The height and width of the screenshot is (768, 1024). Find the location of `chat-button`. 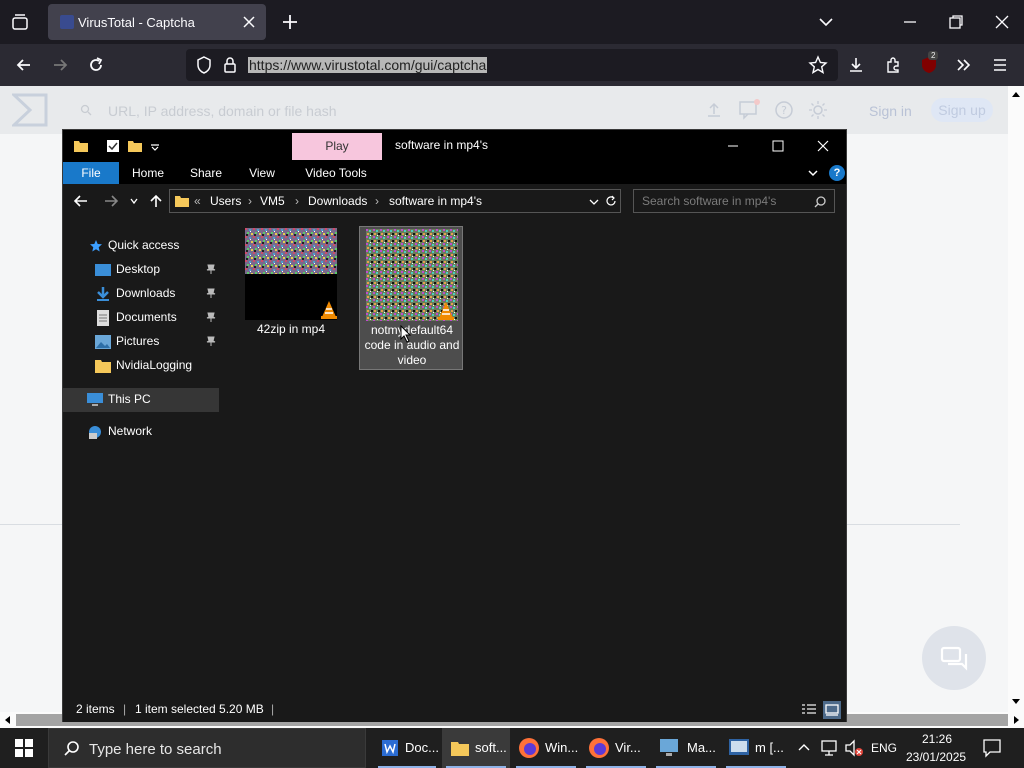

chat-button is located at coordinates (954, 658).